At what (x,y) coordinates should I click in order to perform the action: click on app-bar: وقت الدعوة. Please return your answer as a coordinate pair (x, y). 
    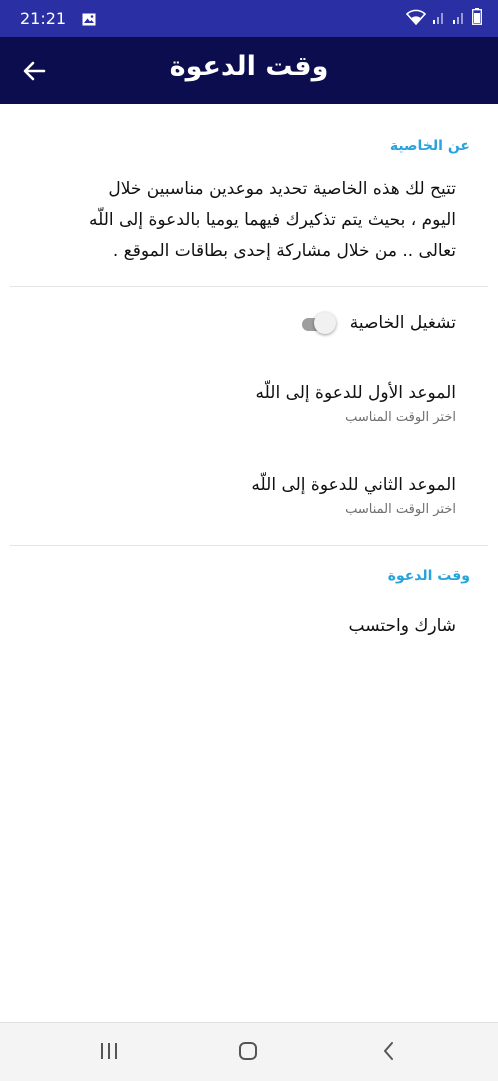
    Looking at the image, I should click on (249, 70).